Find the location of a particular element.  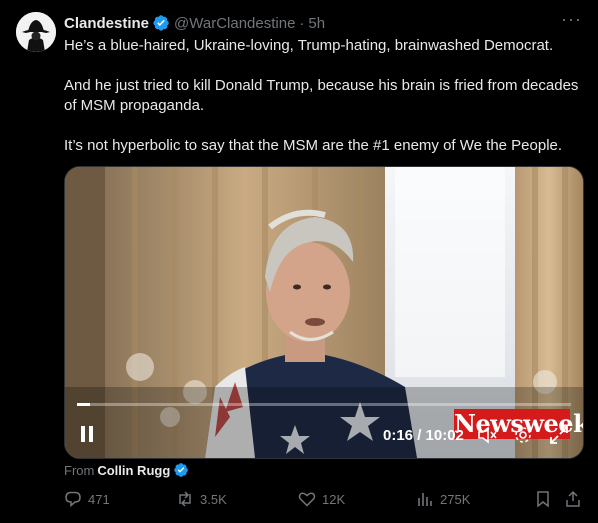

author-handle: @WarClandestine is located at coordinates (234, 23).